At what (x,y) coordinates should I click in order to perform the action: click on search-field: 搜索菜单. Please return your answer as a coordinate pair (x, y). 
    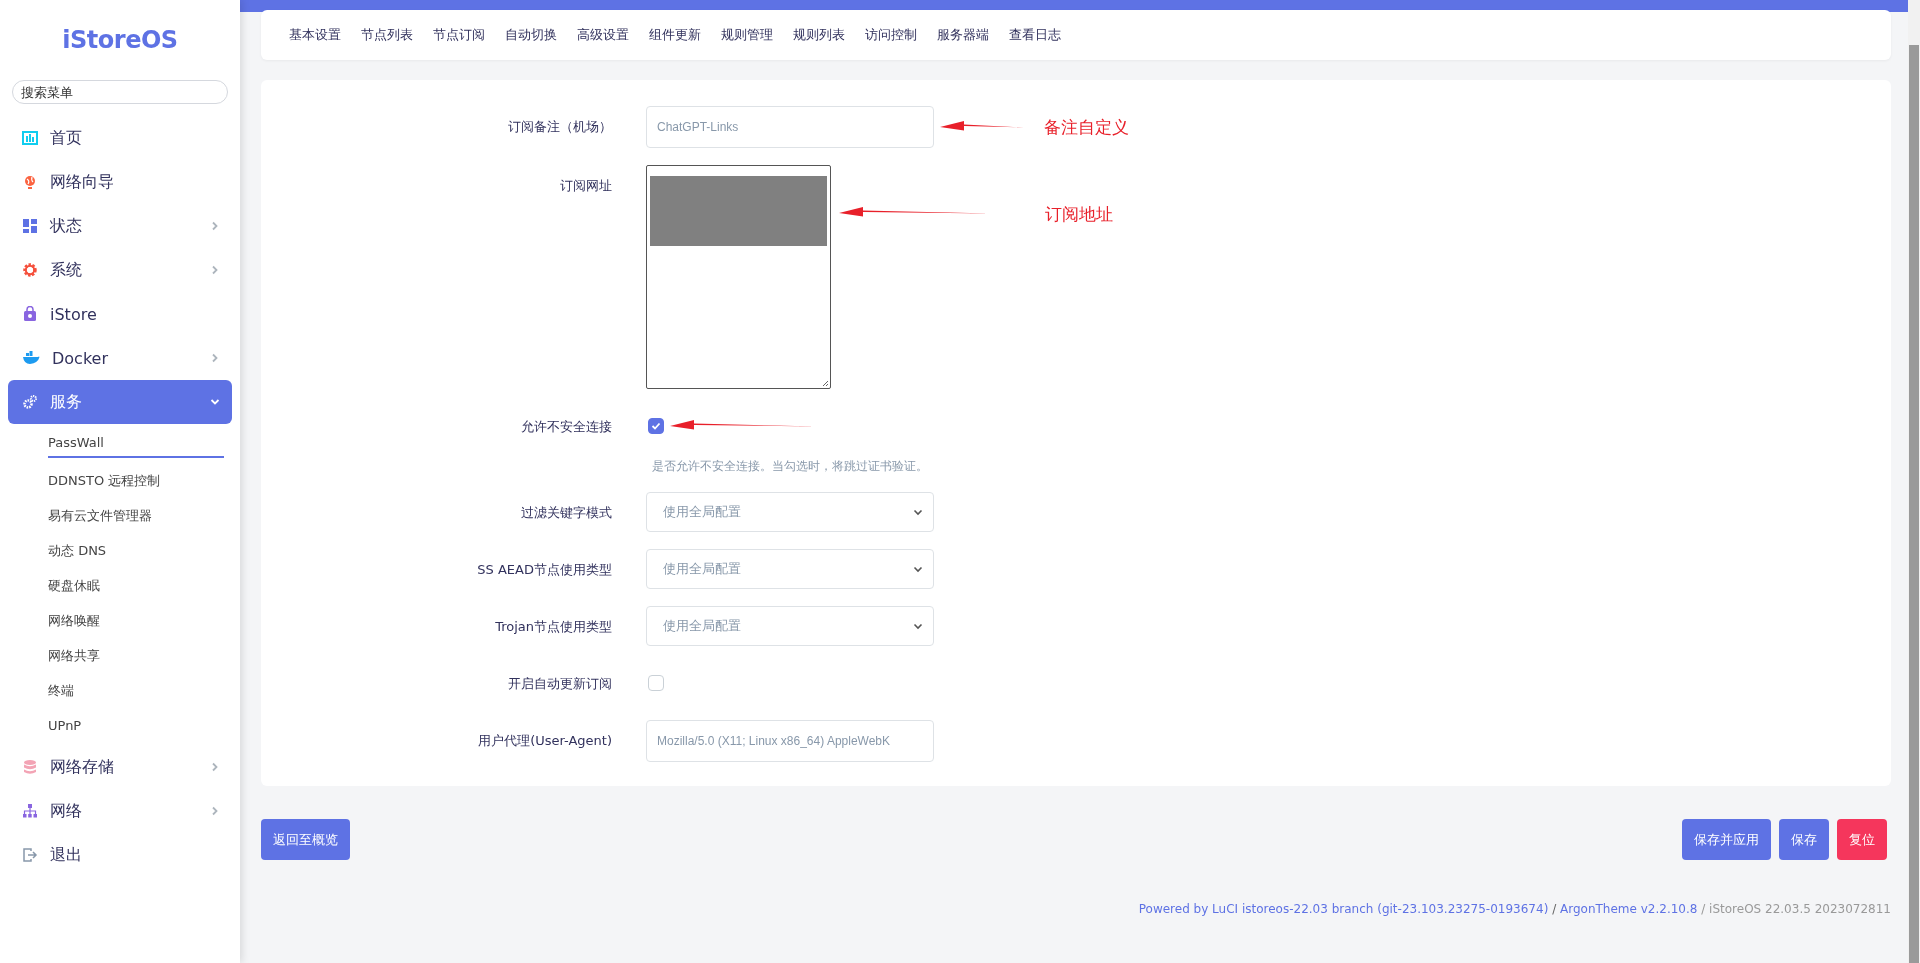
    Looking at the image, I should click on (120, 92).